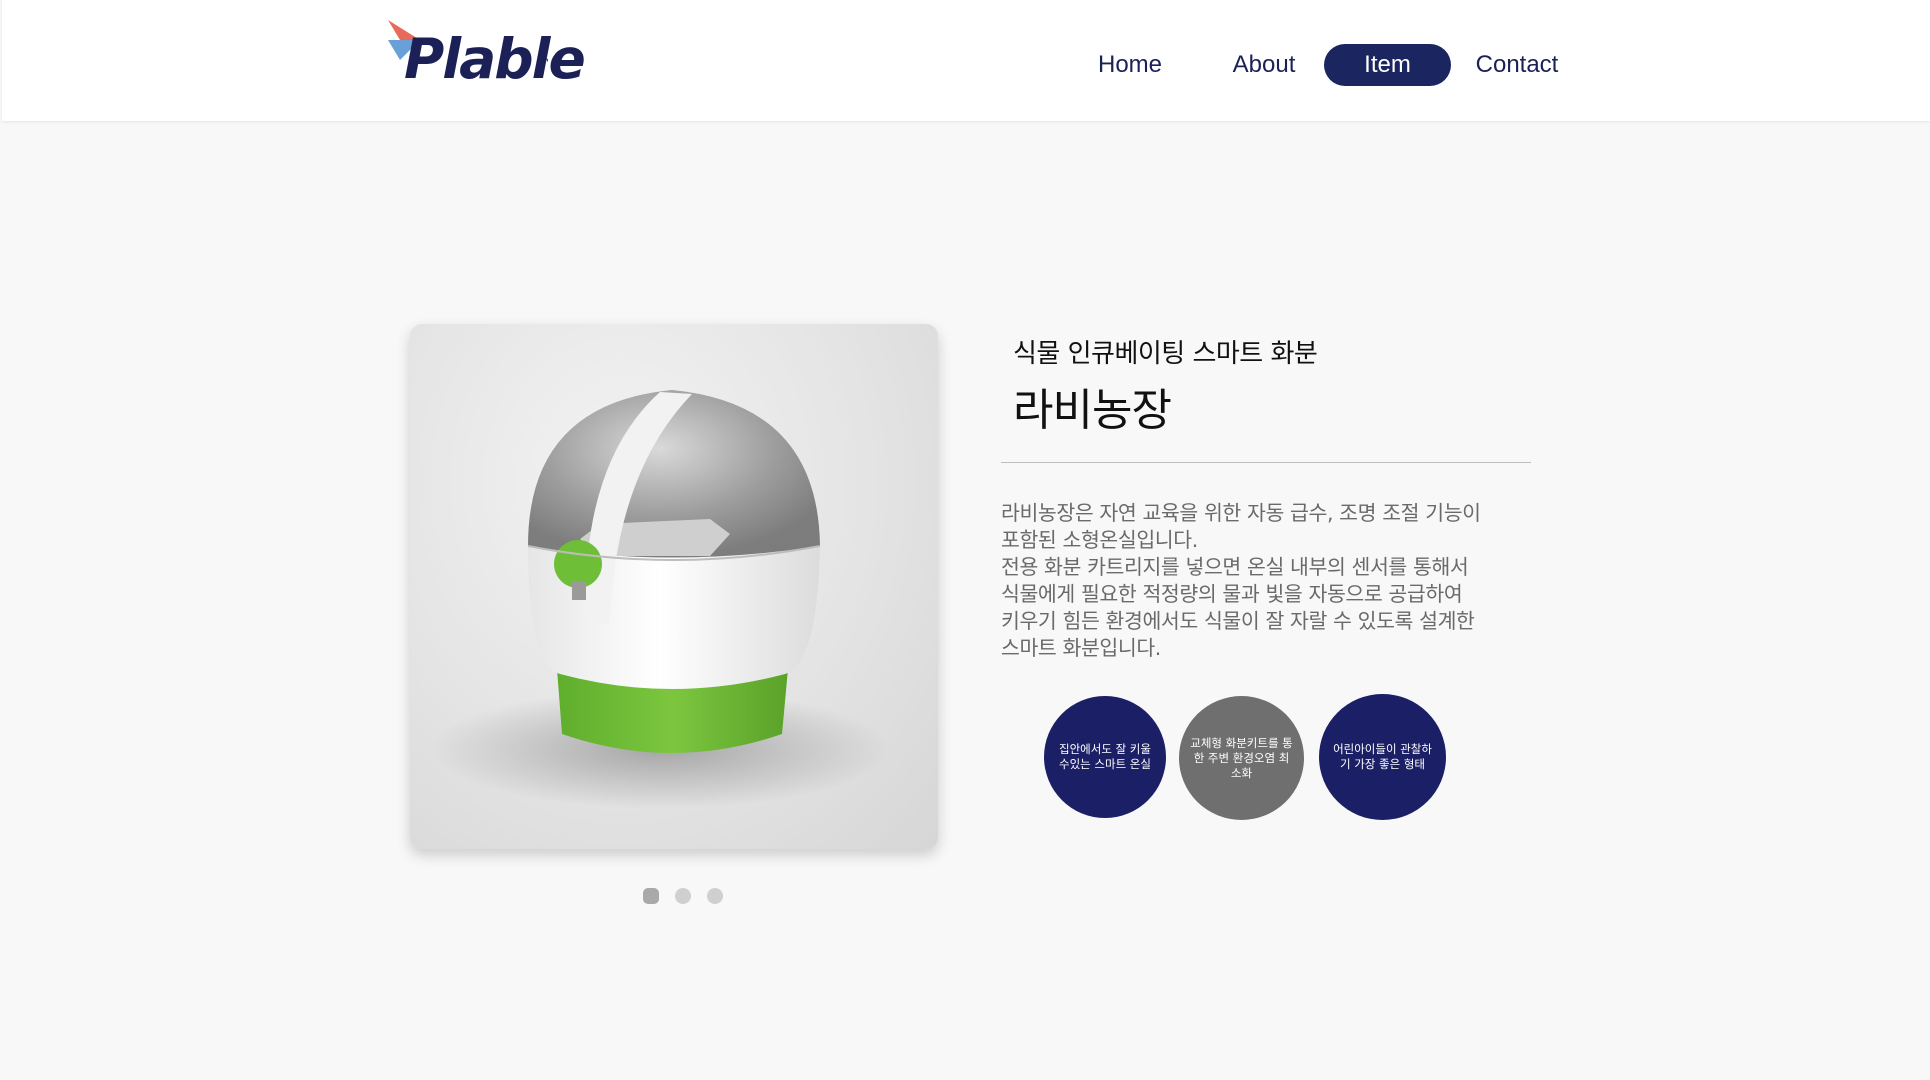 The height and width of the screenshot is (1080, 1930). What do you see at coordinates (1238, 621) in the screenshot?
I see `description-line: 키우기 힘든 환경에서도 식물이 잘 자랄 수 있도록 설계한` at bounding box center [1238, 621].